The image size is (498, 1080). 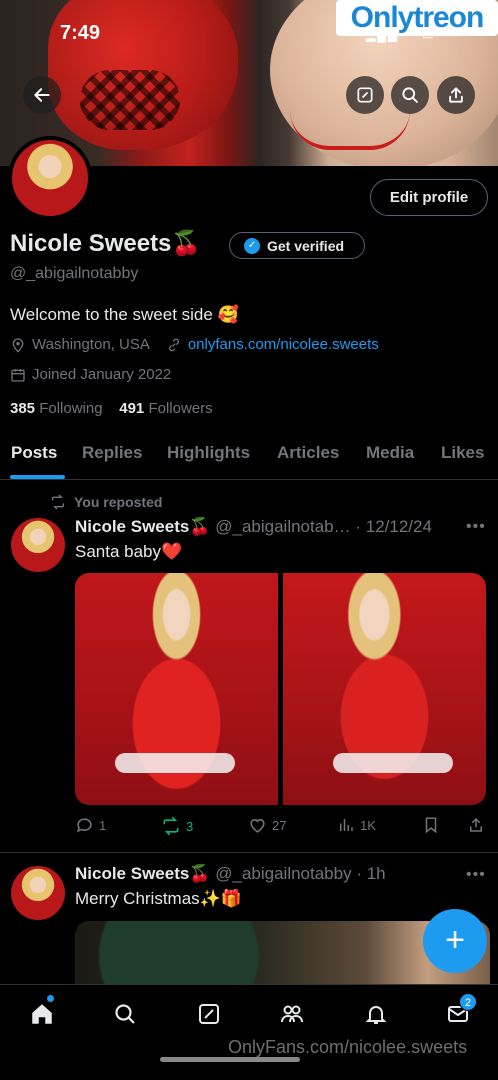 I want to click on banner-image-detail, so click(x=130, y=100).